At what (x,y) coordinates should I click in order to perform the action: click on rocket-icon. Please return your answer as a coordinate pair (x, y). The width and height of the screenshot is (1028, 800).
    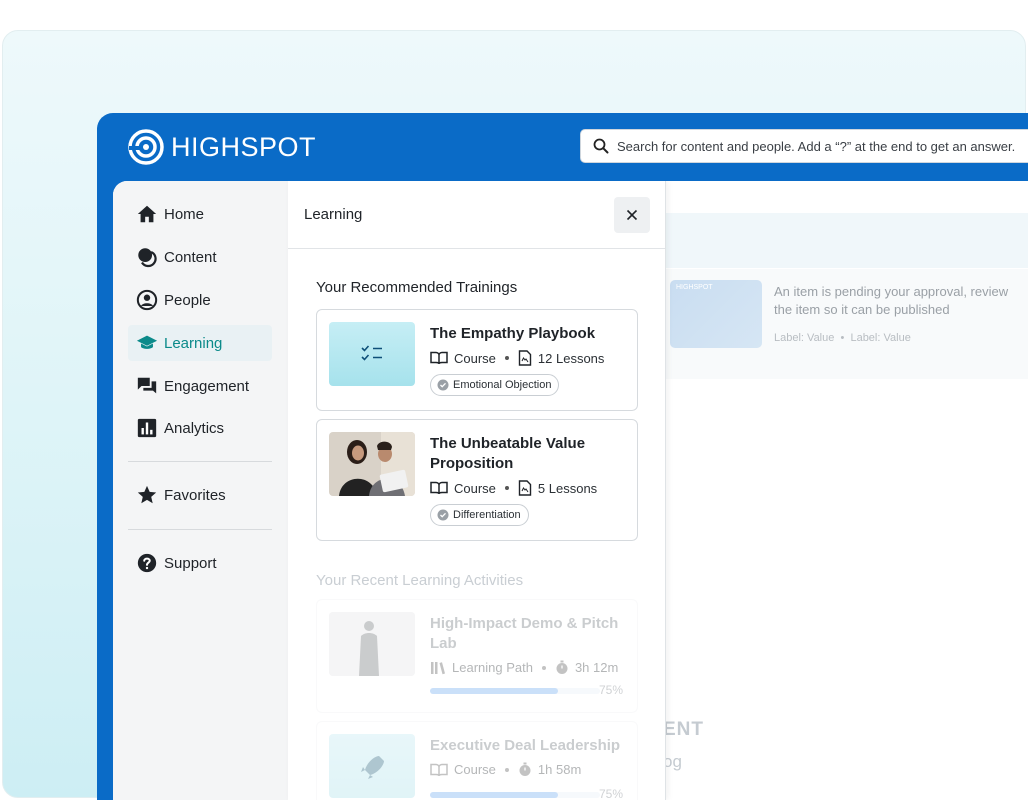
    Looking at the image, I should click on (372, 767).